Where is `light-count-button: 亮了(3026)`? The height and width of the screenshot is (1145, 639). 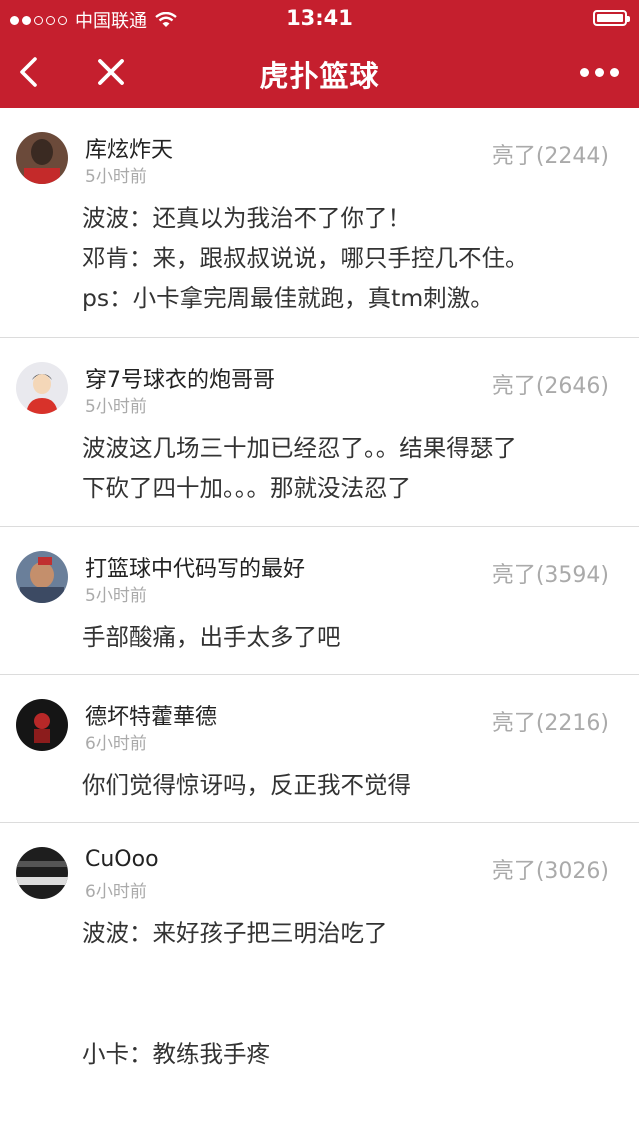
light-count-button: 亮了(3026) is located at coordinates (550, 869).